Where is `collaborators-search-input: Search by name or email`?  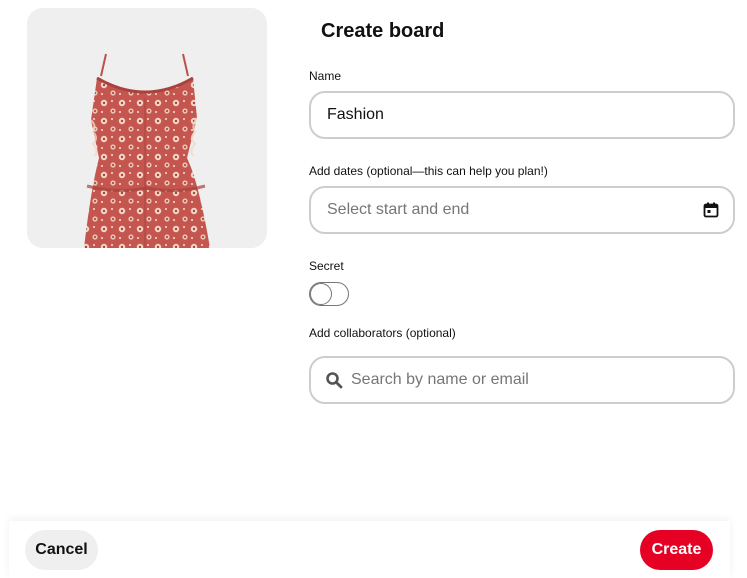
collaborators-search-input: Search by name or email is located at coordinates (522, 380).